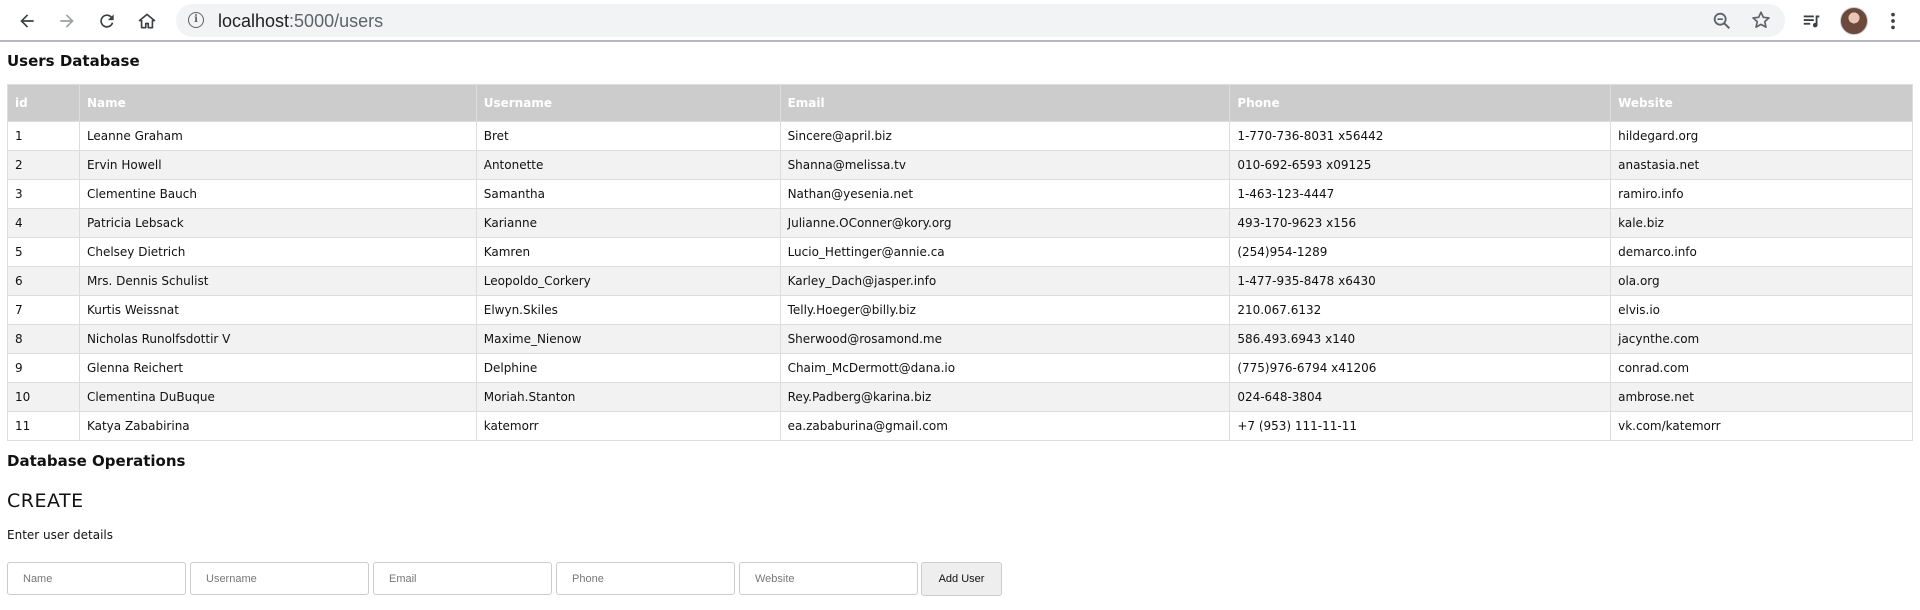  I want to click on create-hint: Enter user details, so click(60, 535).